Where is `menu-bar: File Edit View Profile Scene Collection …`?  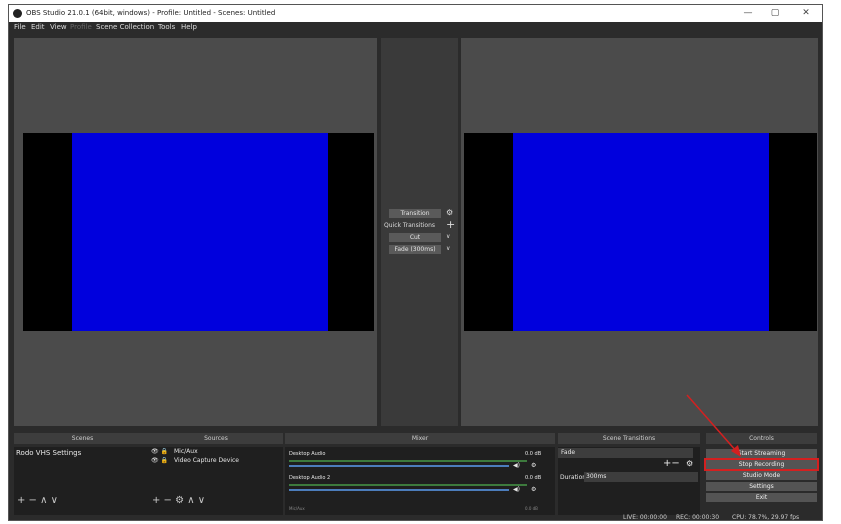 menu-bar: File Edit View Profile Scene Collection … is located at coordinates (415, 28).